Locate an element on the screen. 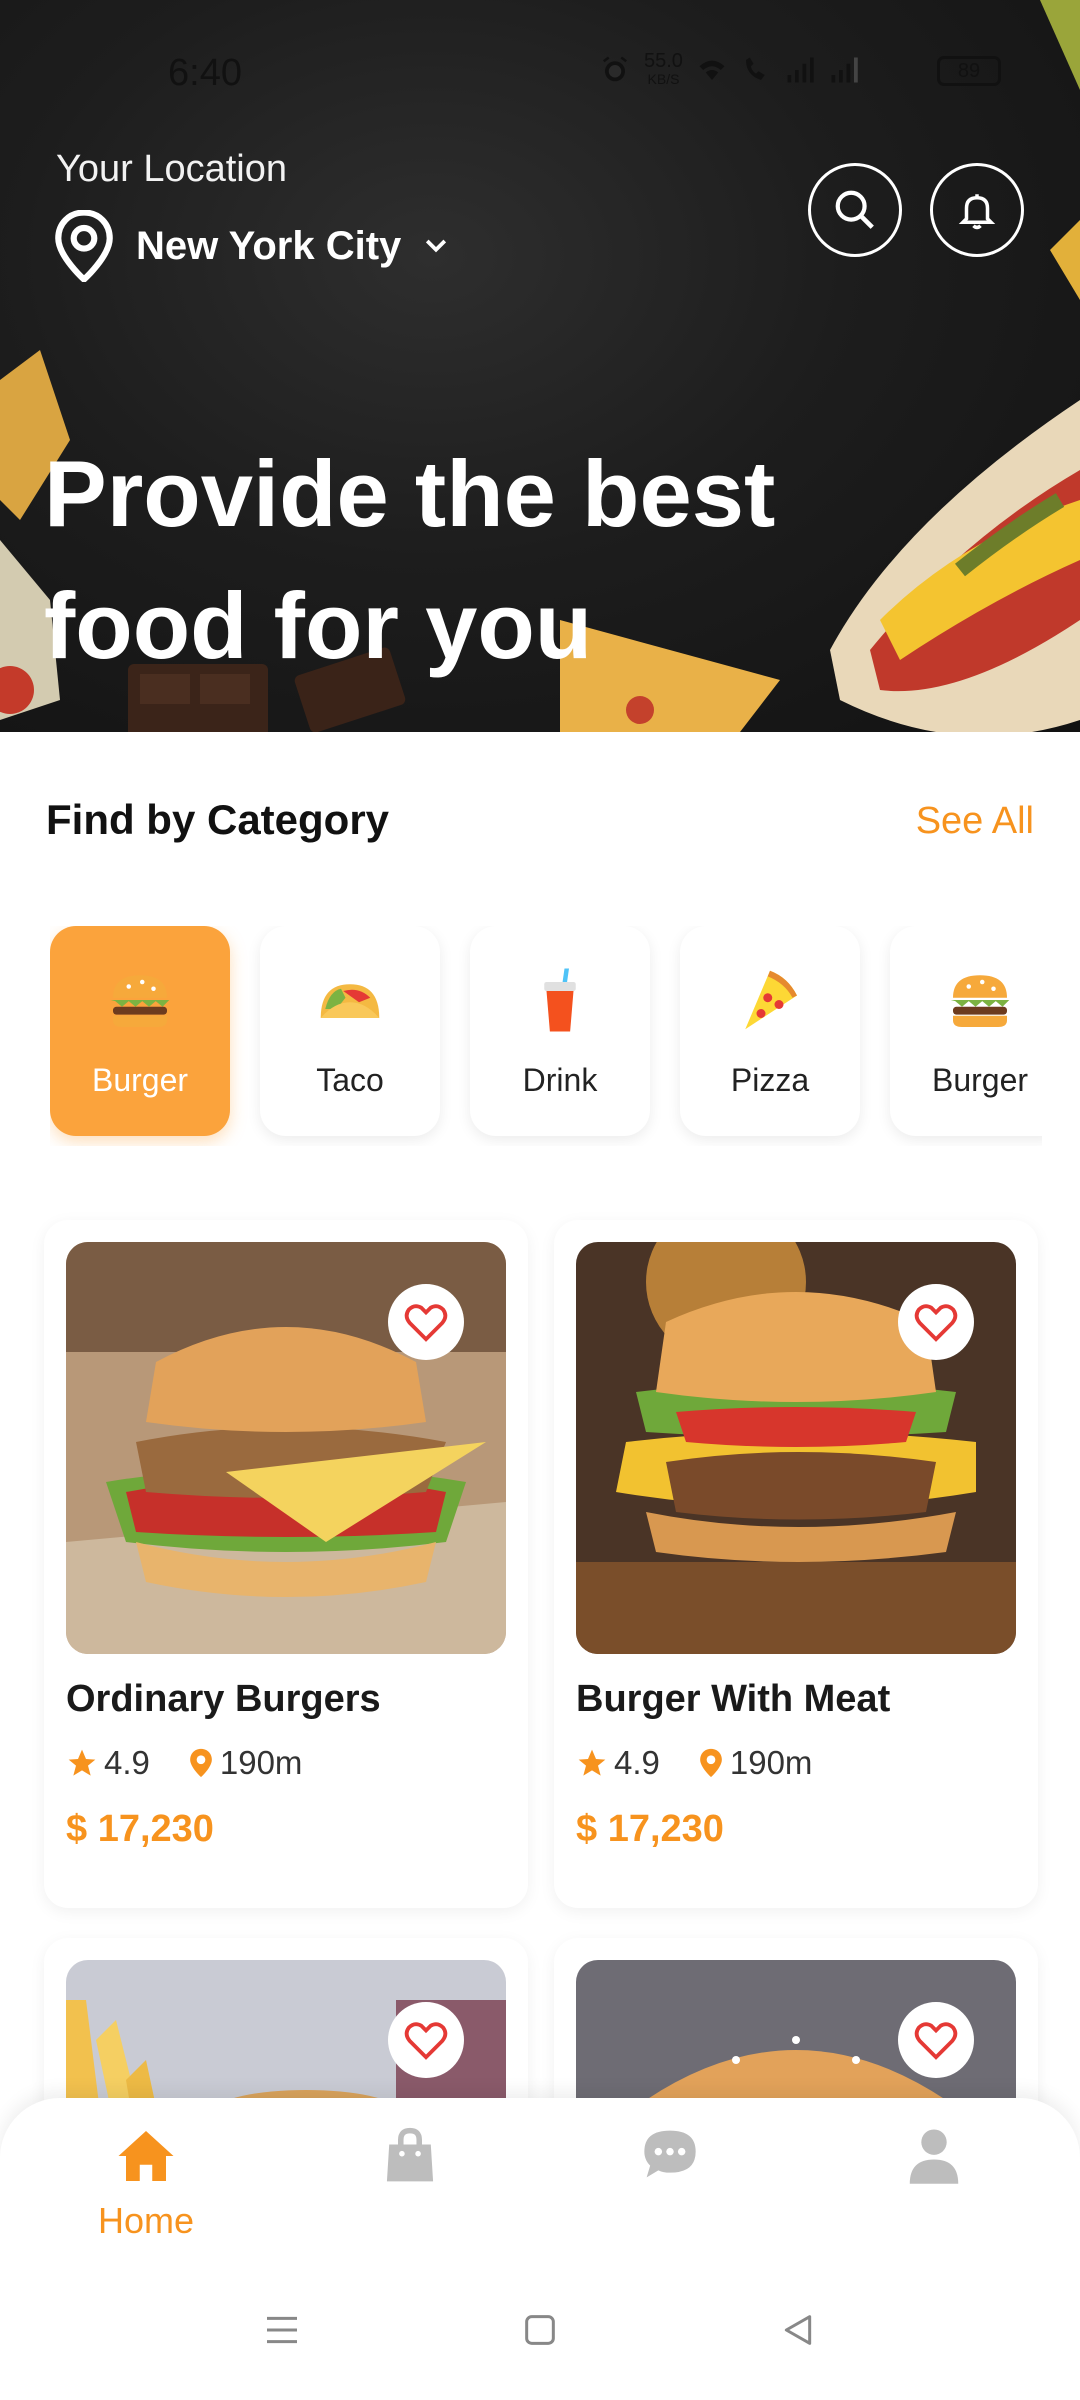  wifi-icon is located at coordinates (712, 70).